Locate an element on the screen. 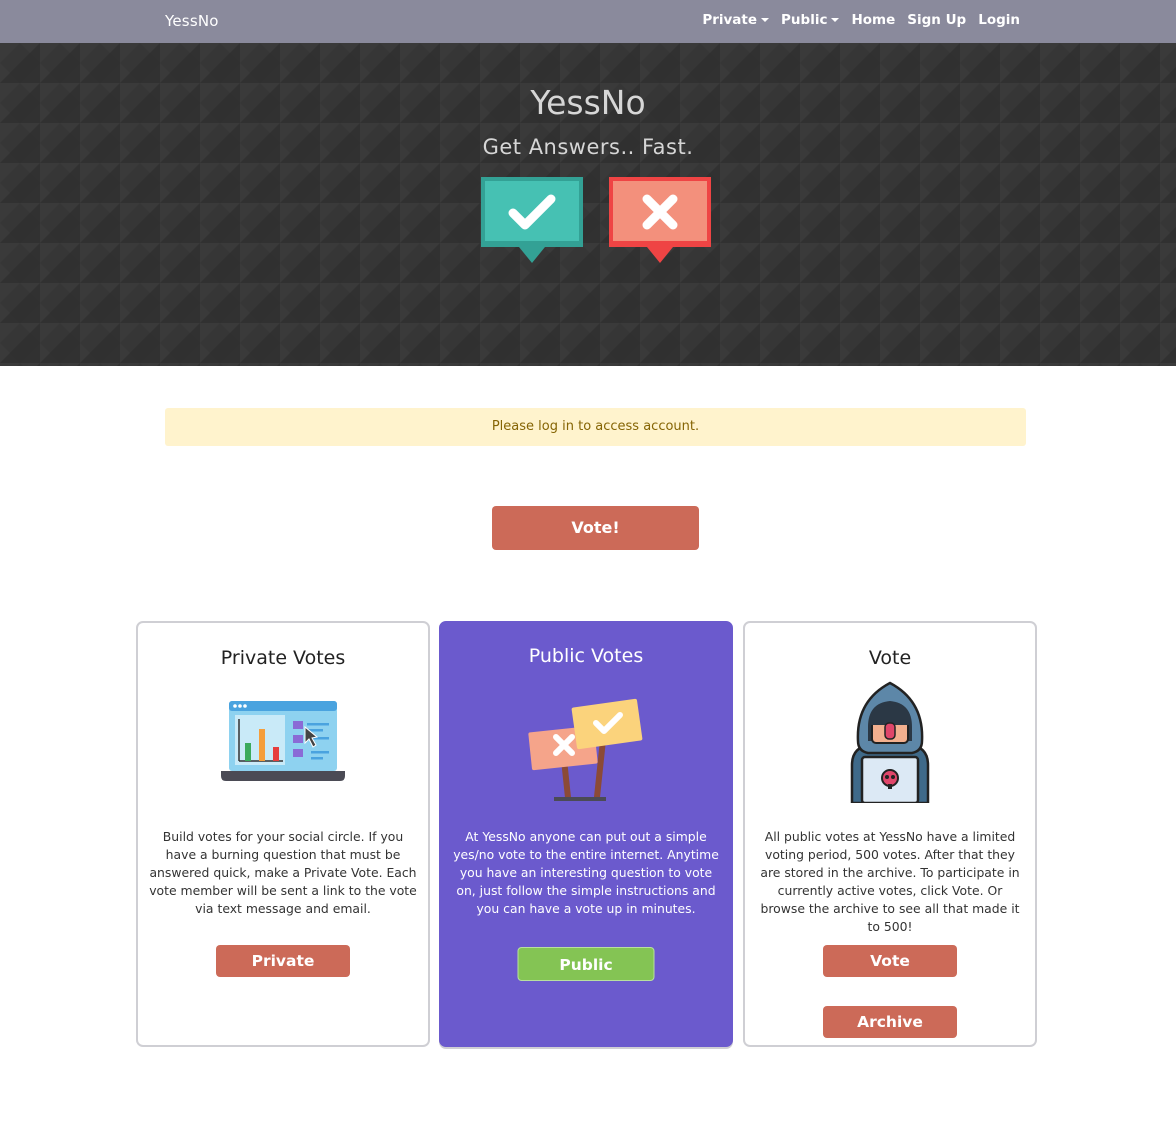 The height and width of the screenshot is (1139, 1176). top-navbar: YessNo Private Public Home Sign Up Login is located at coordinates (588, 21).